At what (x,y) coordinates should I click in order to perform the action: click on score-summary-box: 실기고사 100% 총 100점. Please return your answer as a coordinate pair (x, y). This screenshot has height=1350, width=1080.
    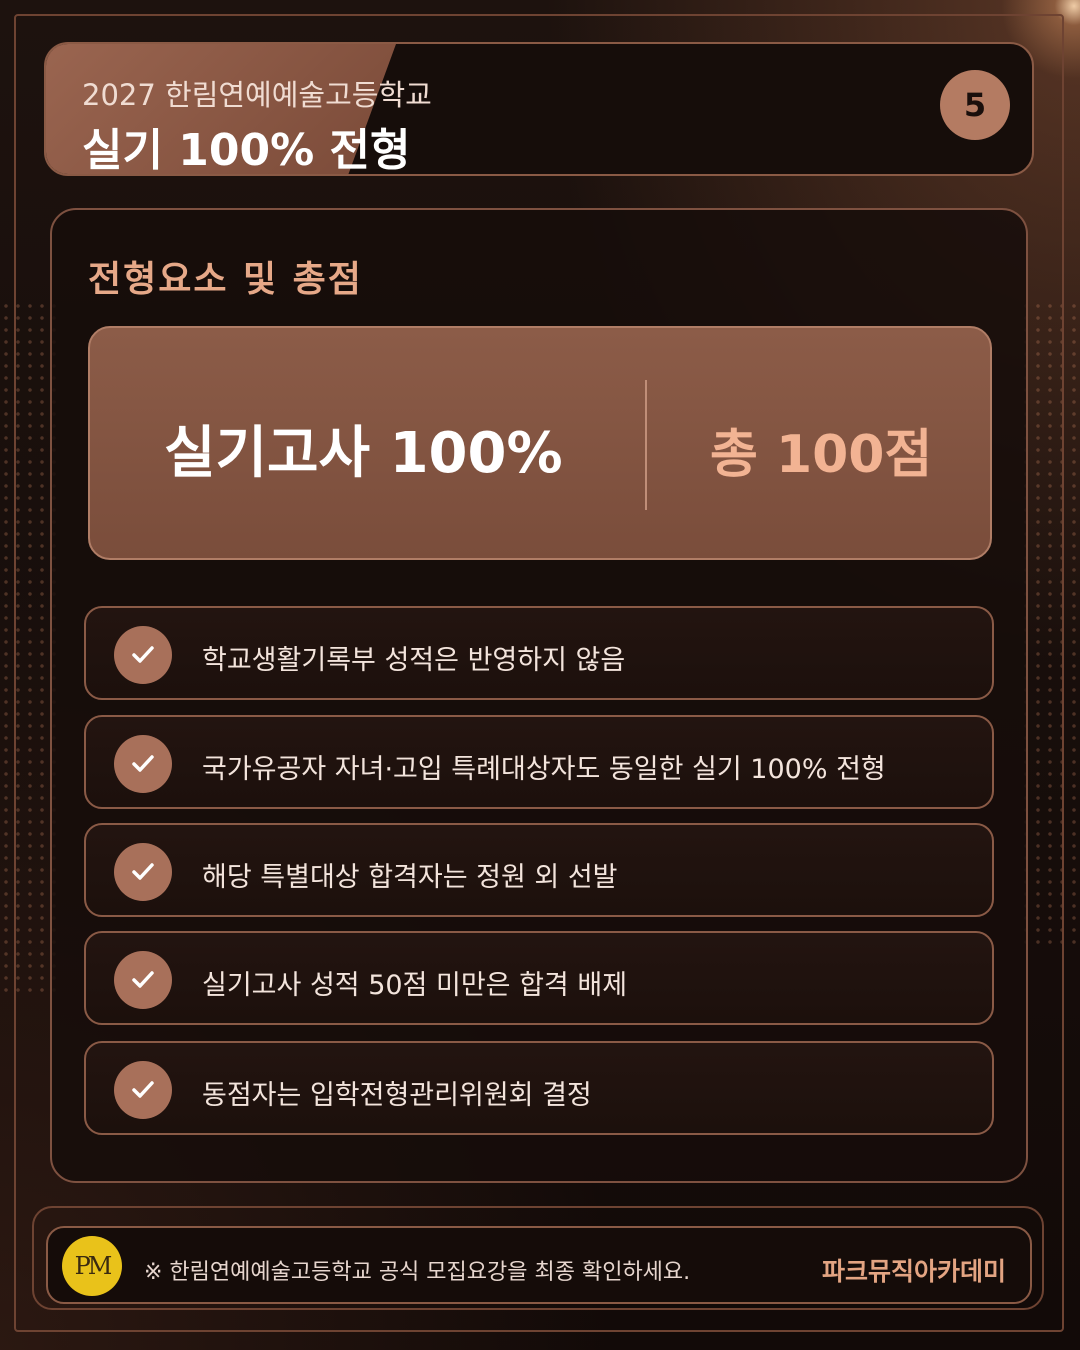
    Looking at the image, I should click on (540, 443).